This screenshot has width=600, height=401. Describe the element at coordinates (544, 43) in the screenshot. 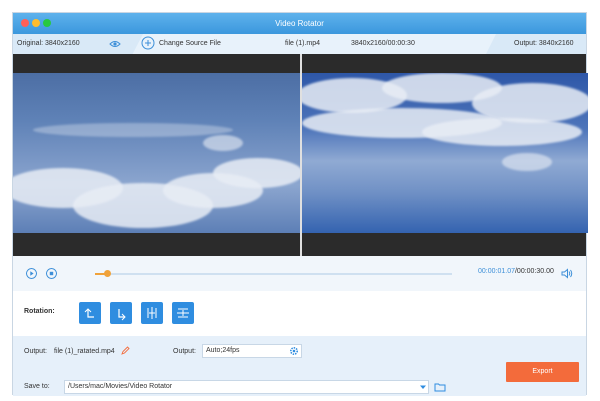

I see `output-resolution: Output: 3840x2160` at that location.